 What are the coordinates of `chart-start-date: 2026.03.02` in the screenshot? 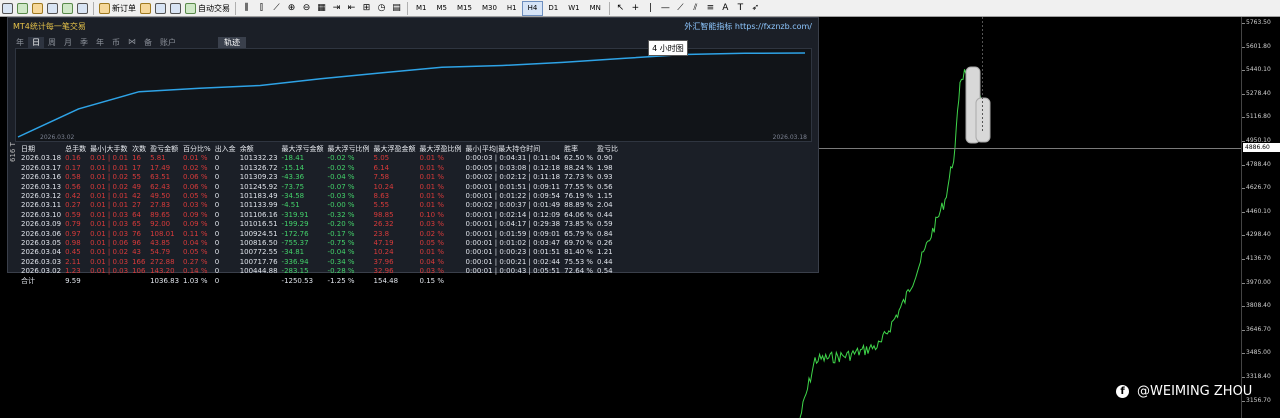 It's located at (57, 137).